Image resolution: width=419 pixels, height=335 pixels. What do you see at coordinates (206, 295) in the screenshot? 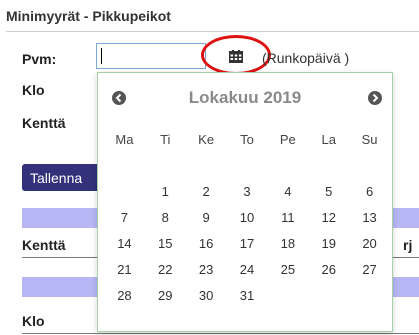
I see `calendar-day: 30` at bounding box center [206, 295].